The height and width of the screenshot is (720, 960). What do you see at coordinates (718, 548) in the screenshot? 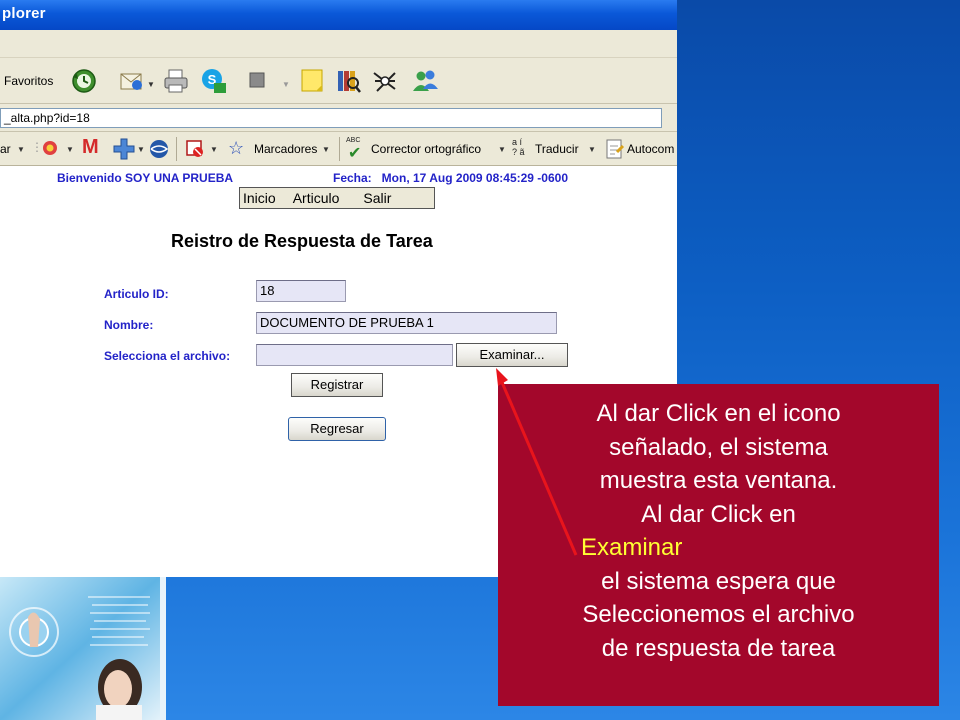
I see `callout-highlight: Examinar` at bounding box center [718, 548].